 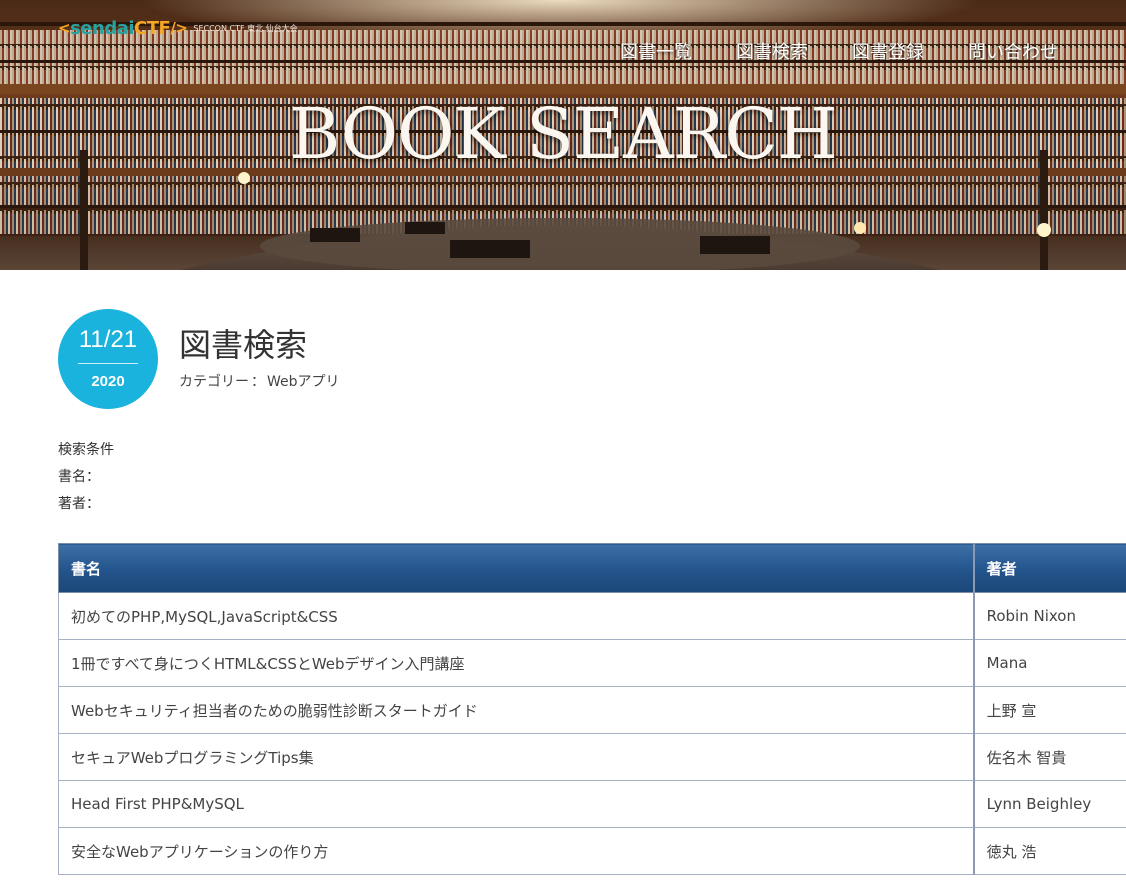 I want to click on category-link: Webアプリ, so click(x=303, y=382).